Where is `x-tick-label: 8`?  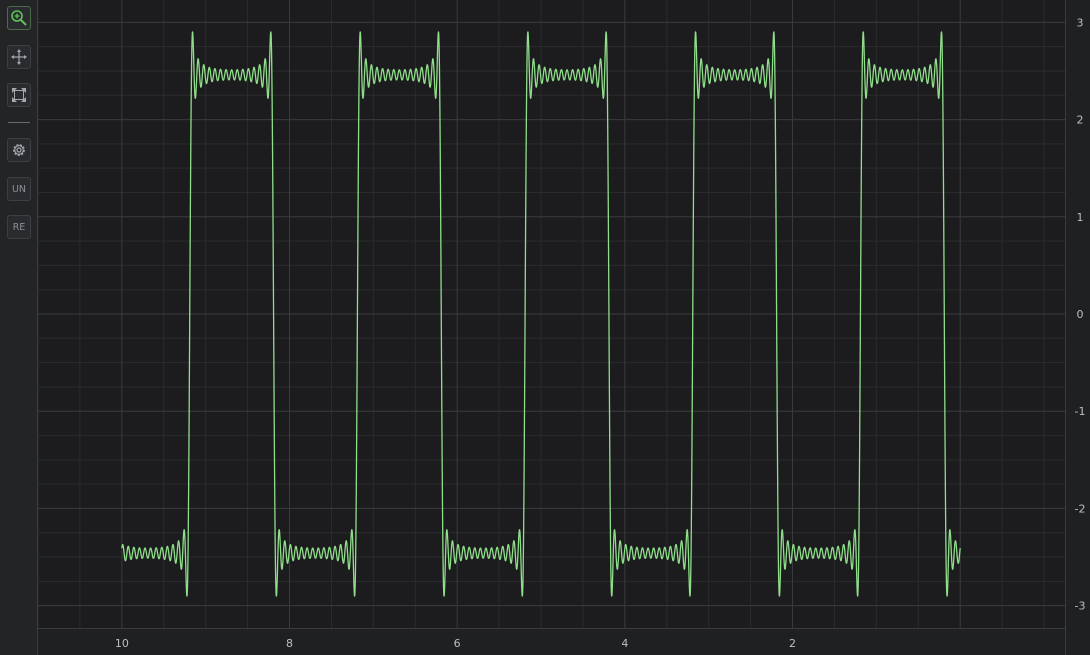
x-tick-label: 8 is located at coordinates (289, 643).